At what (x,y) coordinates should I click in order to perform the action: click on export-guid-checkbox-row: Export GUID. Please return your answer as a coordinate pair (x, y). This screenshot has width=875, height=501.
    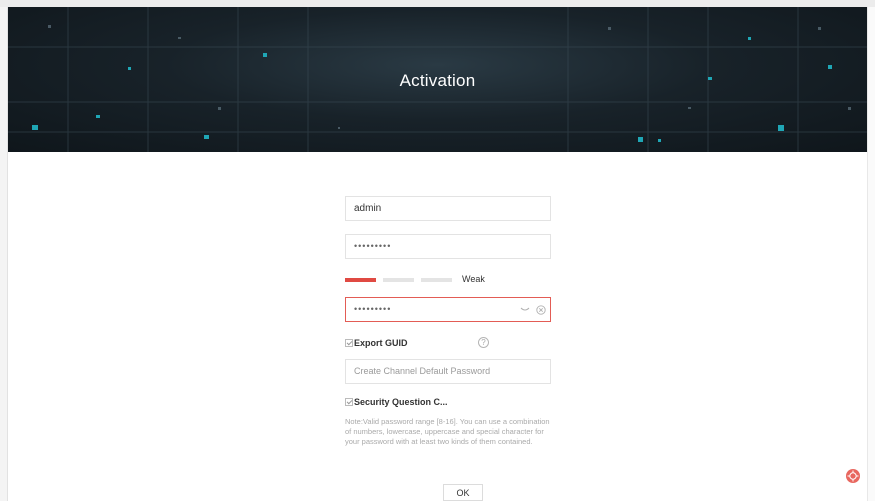
    Looking at the image, I should click on (376, 343).